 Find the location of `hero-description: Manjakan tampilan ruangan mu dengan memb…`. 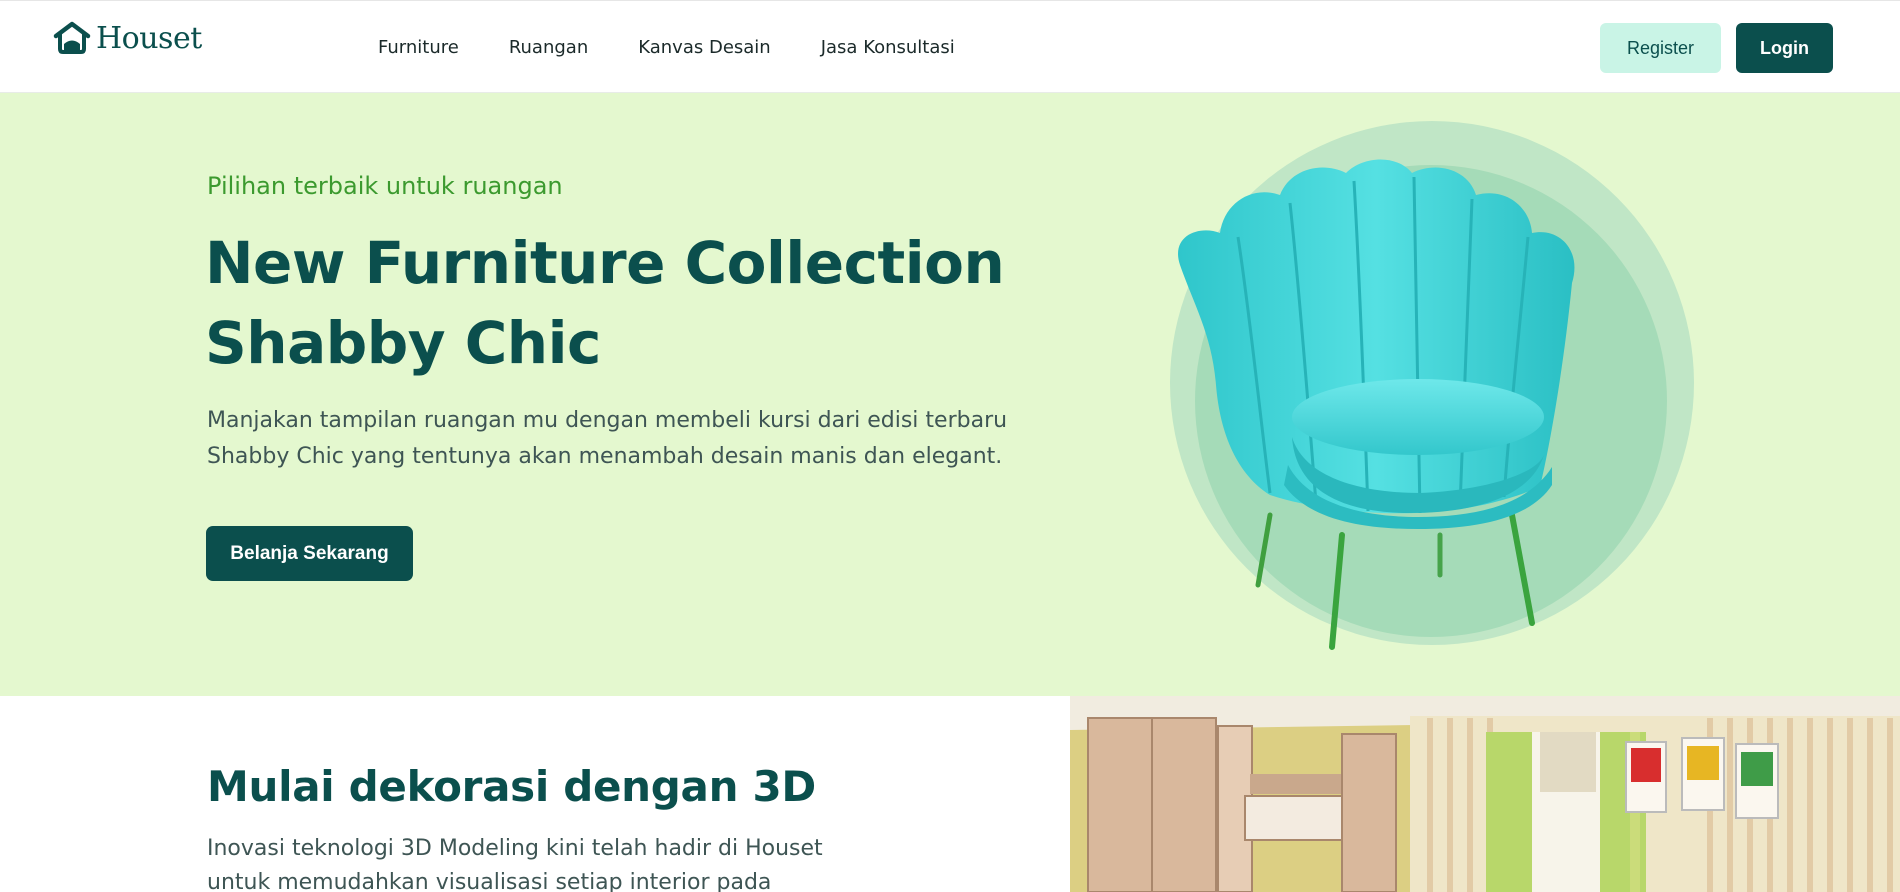

hero-description: Manjakan tampilan ruangan mu dengan memb… is located at coordinates (607, 438).